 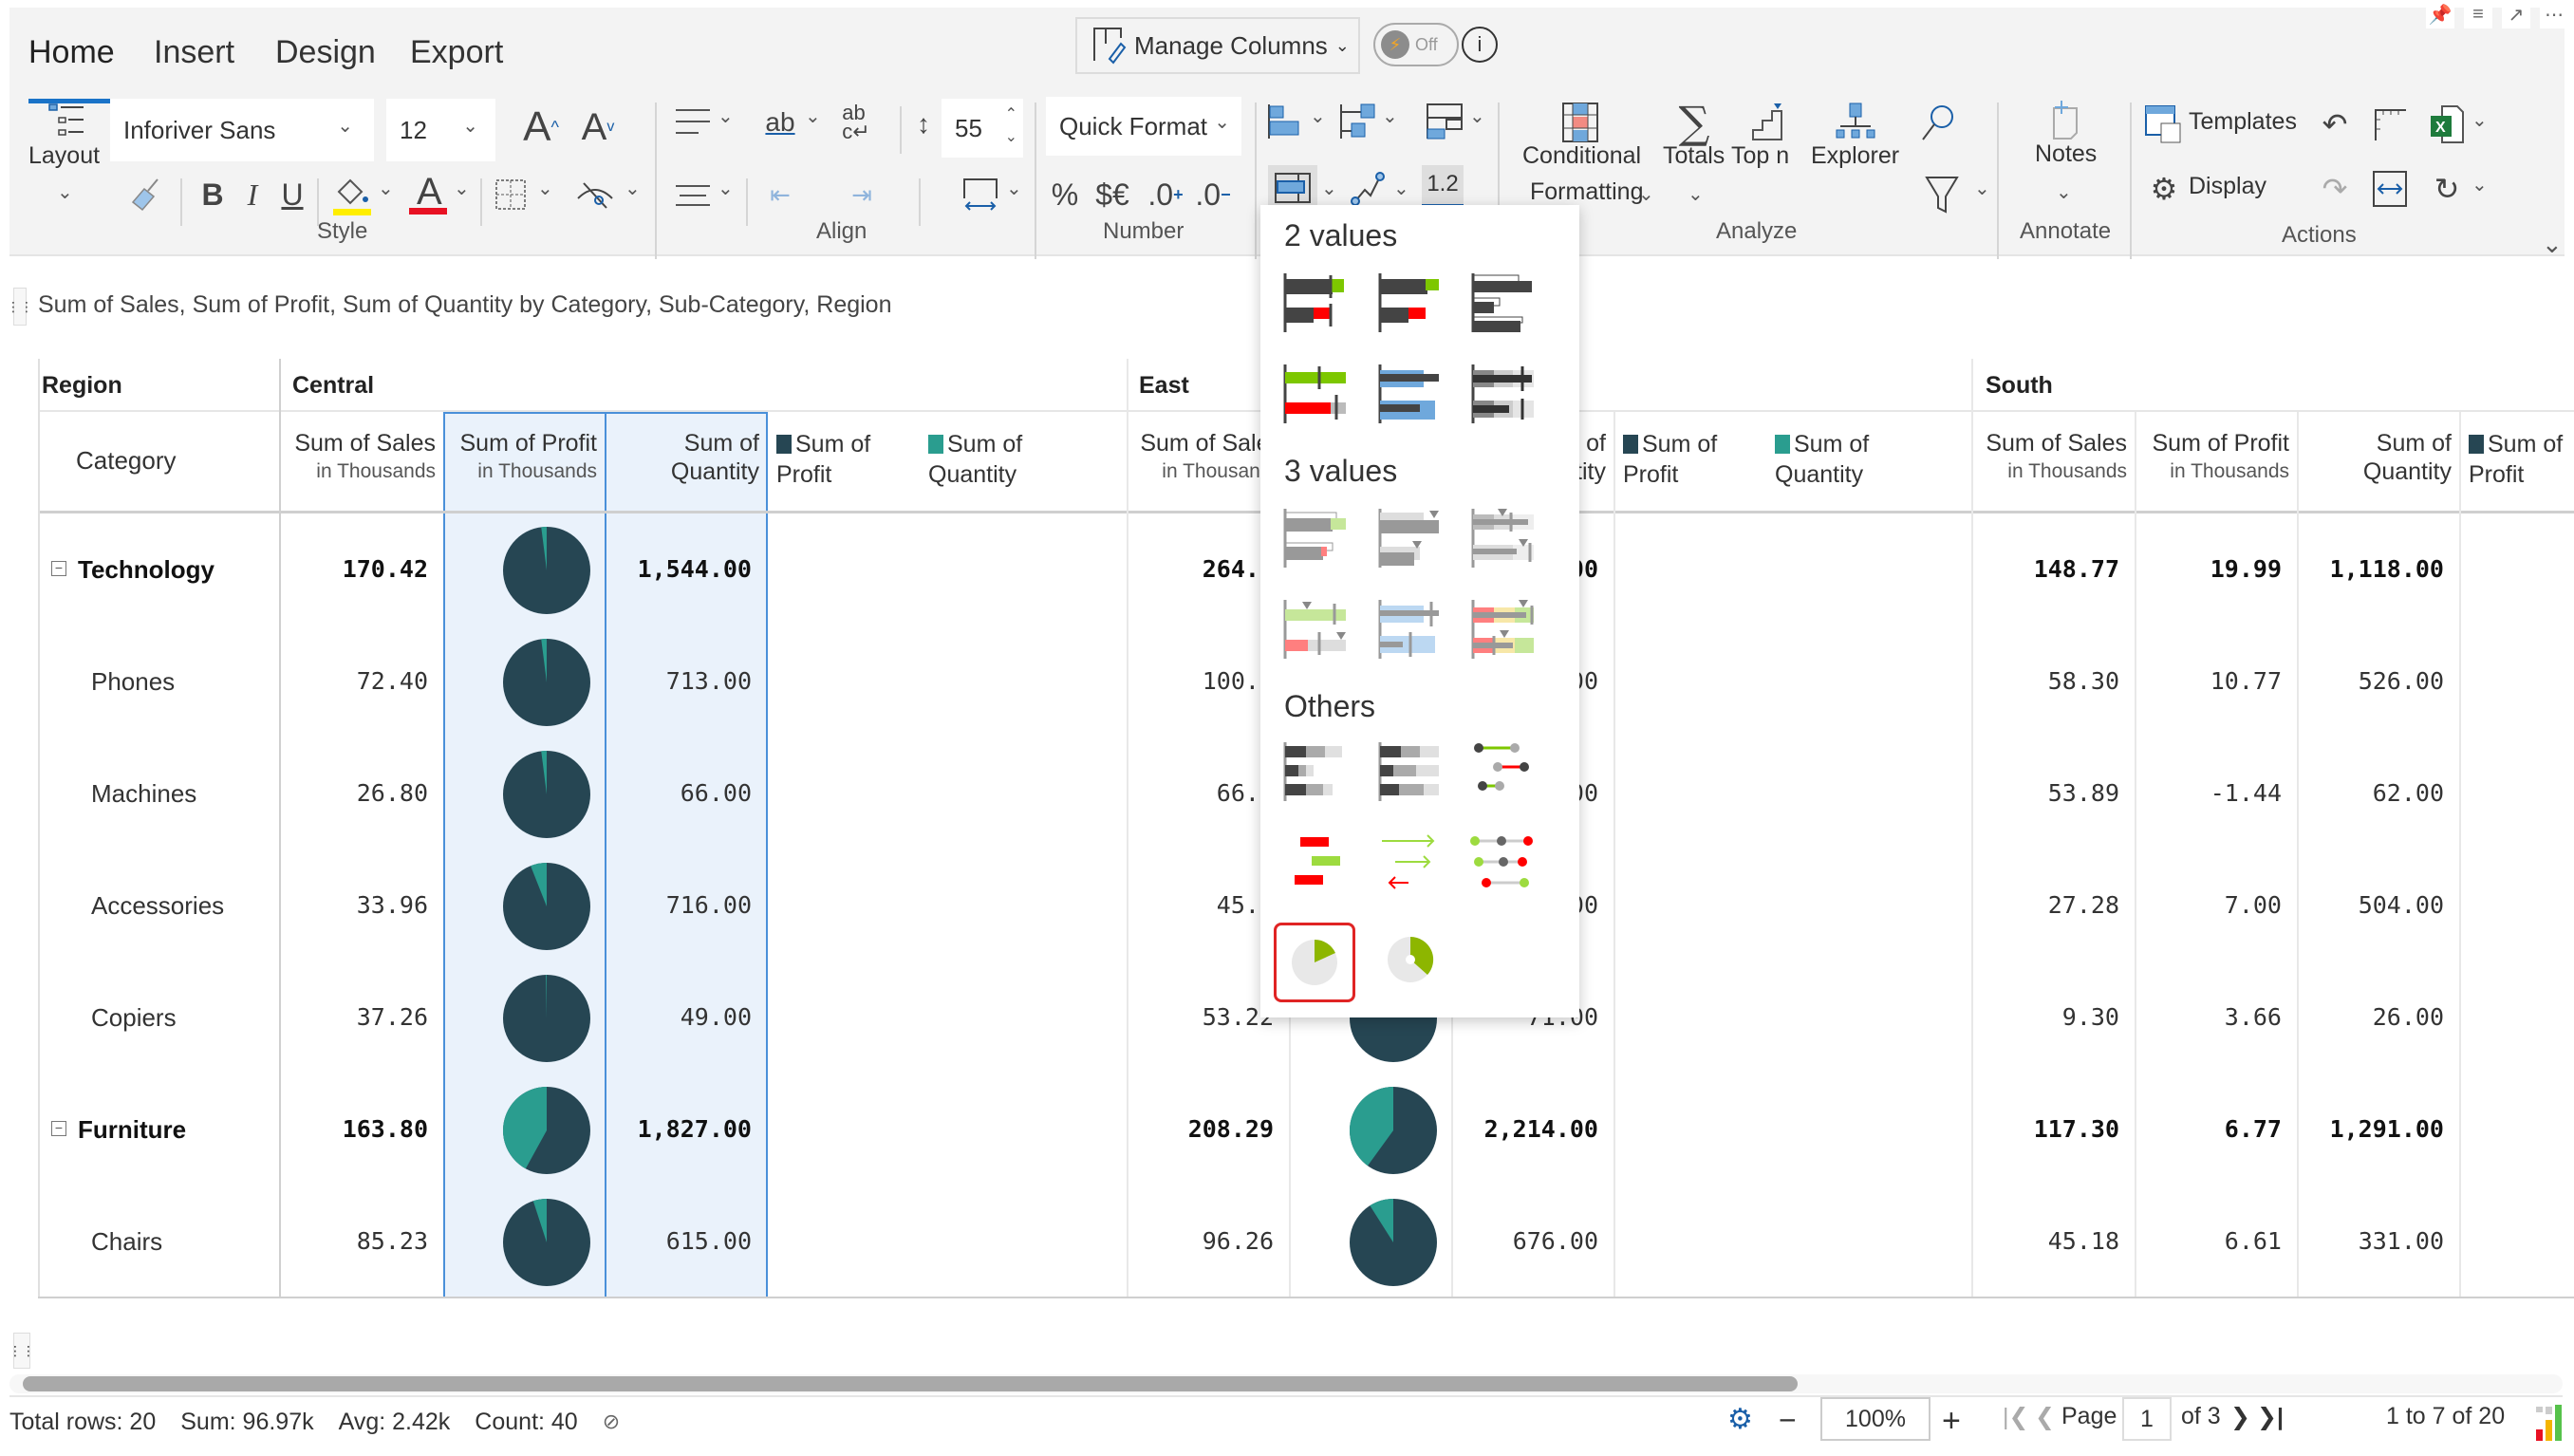 What do you see at coordinates (2016, 1417) in the screenshot?
I see `first-page-icon: |❮` at bounding box center [2016, 1417].